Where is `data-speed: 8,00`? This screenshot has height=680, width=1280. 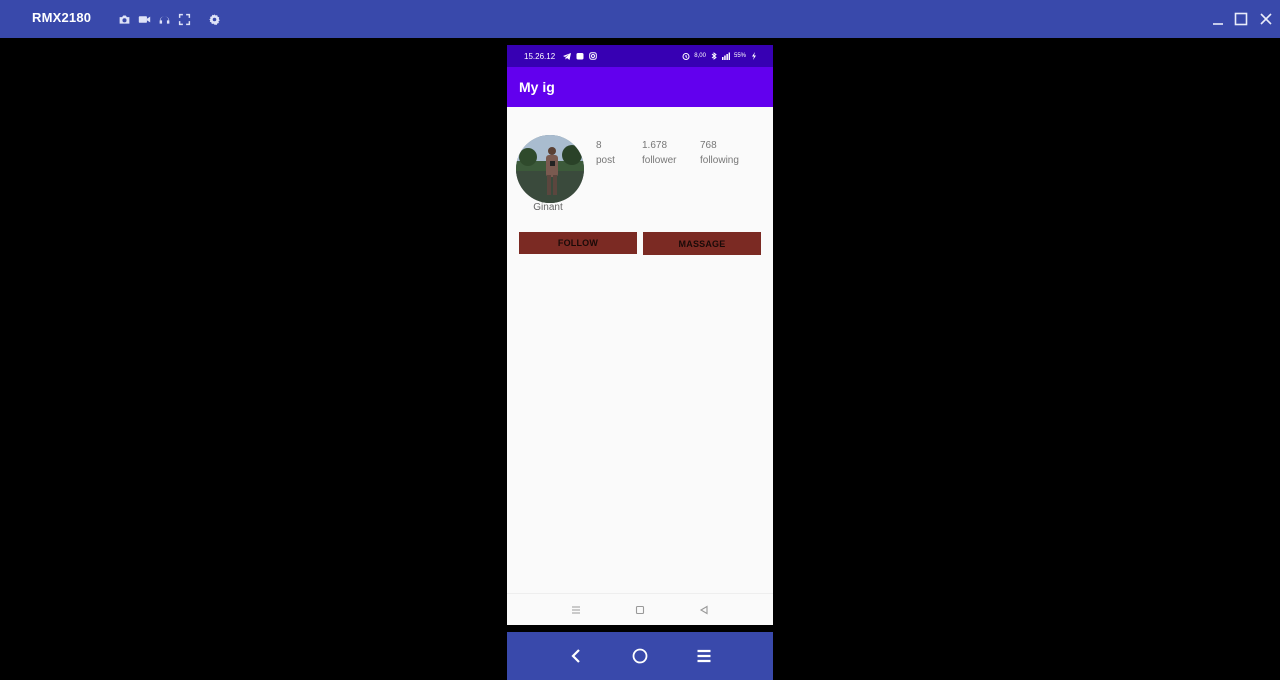
data-speed: 8,00 is located at coordinates (700, 56).